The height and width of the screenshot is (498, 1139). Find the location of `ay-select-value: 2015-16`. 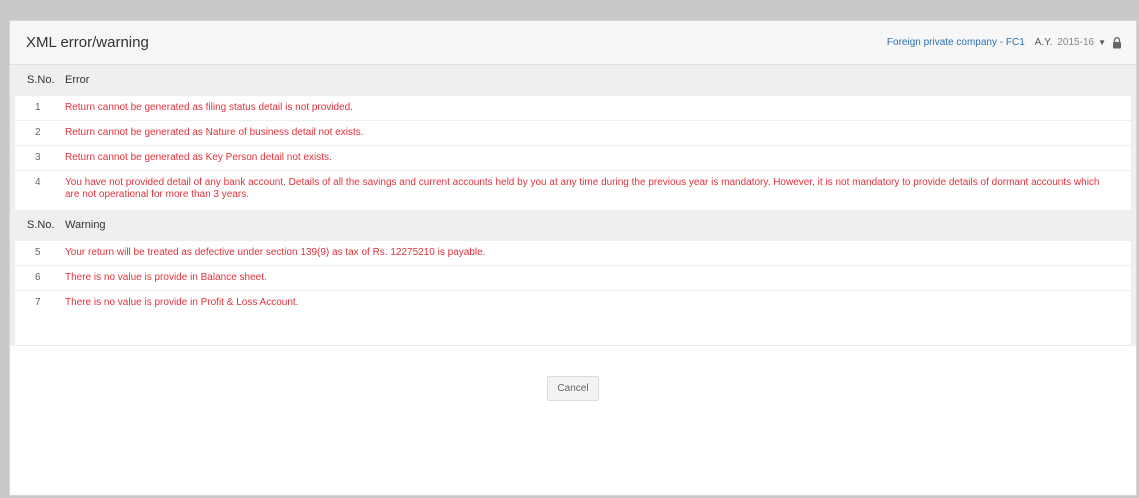

ay-select-value: 2015-16 is located at coordinates (1076, 42).